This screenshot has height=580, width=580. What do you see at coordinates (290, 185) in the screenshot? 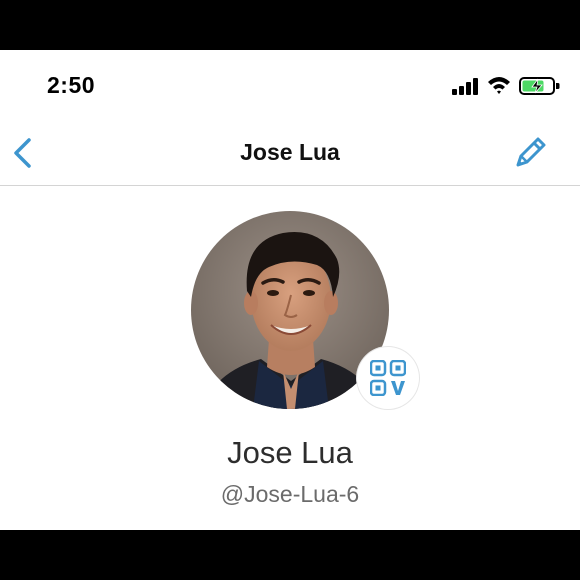
I see `nav-divider` at bounding box center [290, 185].